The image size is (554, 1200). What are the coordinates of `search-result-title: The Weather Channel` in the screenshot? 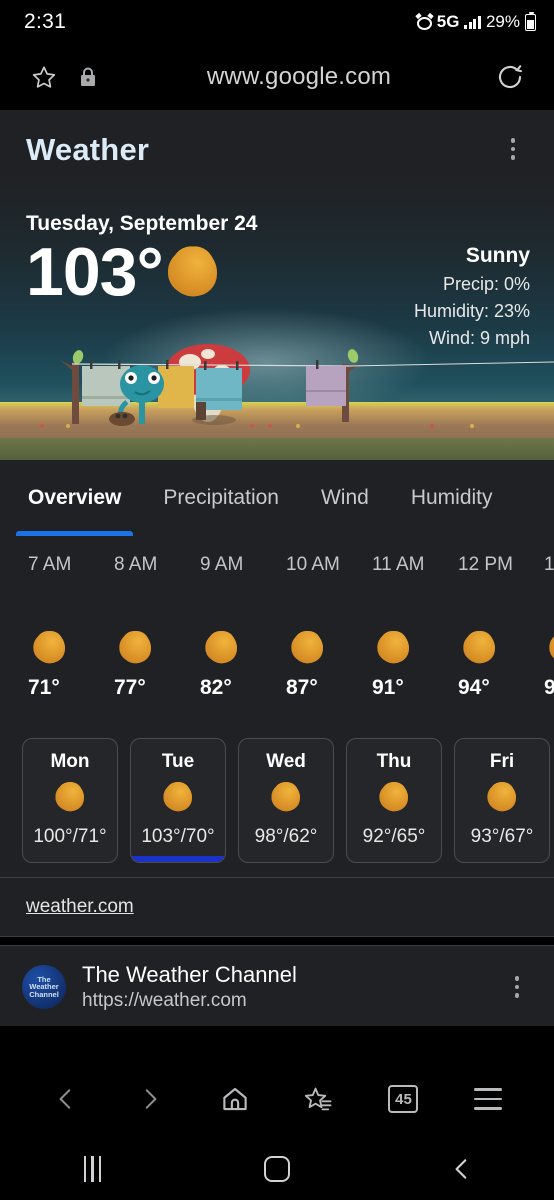 It's located at (283, 975).